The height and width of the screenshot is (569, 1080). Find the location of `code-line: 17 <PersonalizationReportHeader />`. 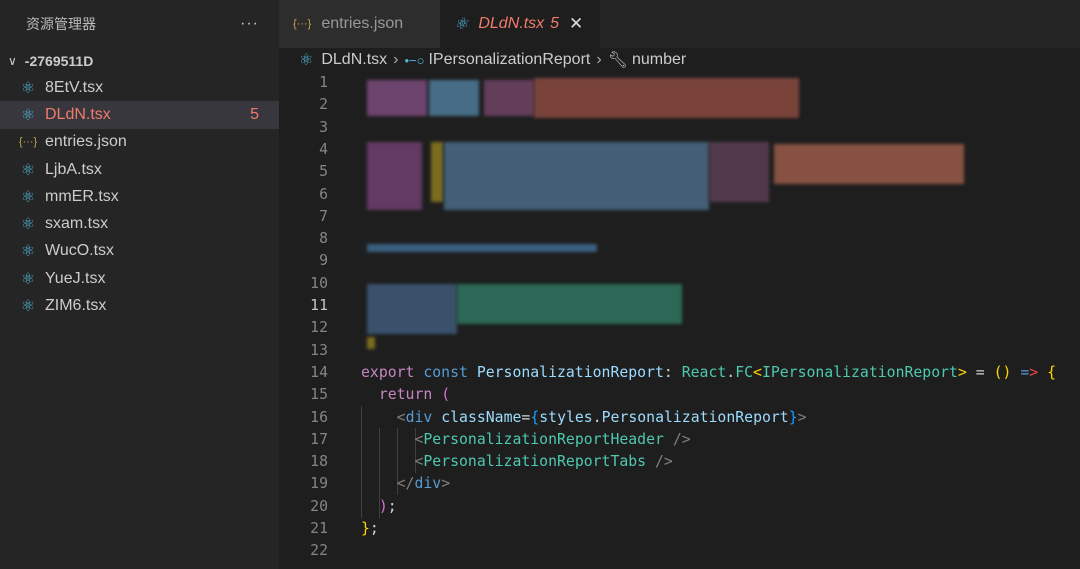

code-line: 17 <PersonalizationReportHeader /> is located at coordinates (679, 440).